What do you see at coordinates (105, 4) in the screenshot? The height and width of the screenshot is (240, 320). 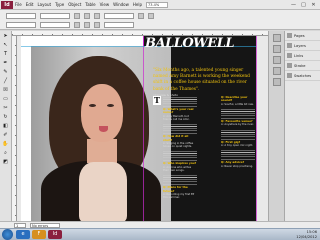 I see `menu-view: View` at bounding box center [105, 4].